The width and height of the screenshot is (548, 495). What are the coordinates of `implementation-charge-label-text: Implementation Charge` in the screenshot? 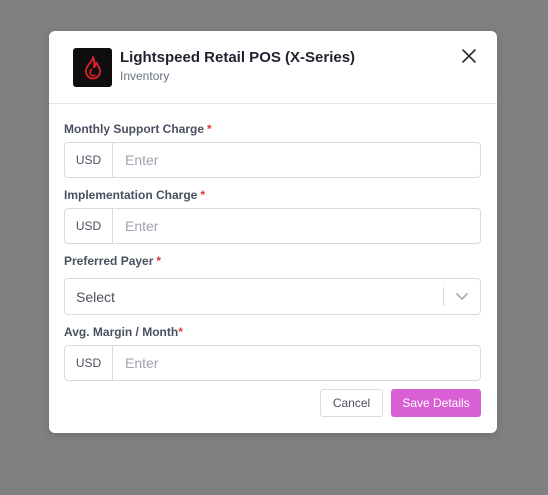 It's located at (131, 195).